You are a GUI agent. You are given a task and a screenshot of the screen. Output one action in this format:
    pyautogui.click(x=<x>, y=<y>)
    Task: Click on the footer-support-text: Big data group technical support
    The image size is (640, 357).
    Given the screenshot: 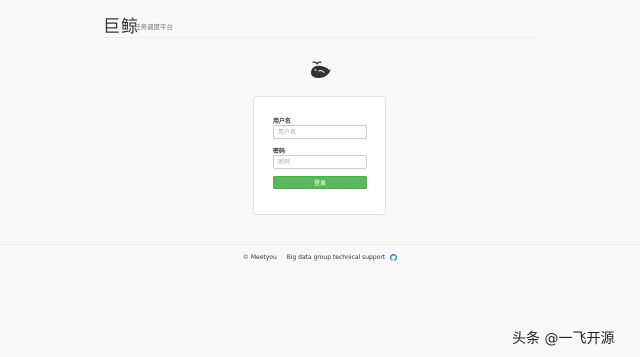 What is the action you would take?
    pyautogui.click(x=336, y=257)
    